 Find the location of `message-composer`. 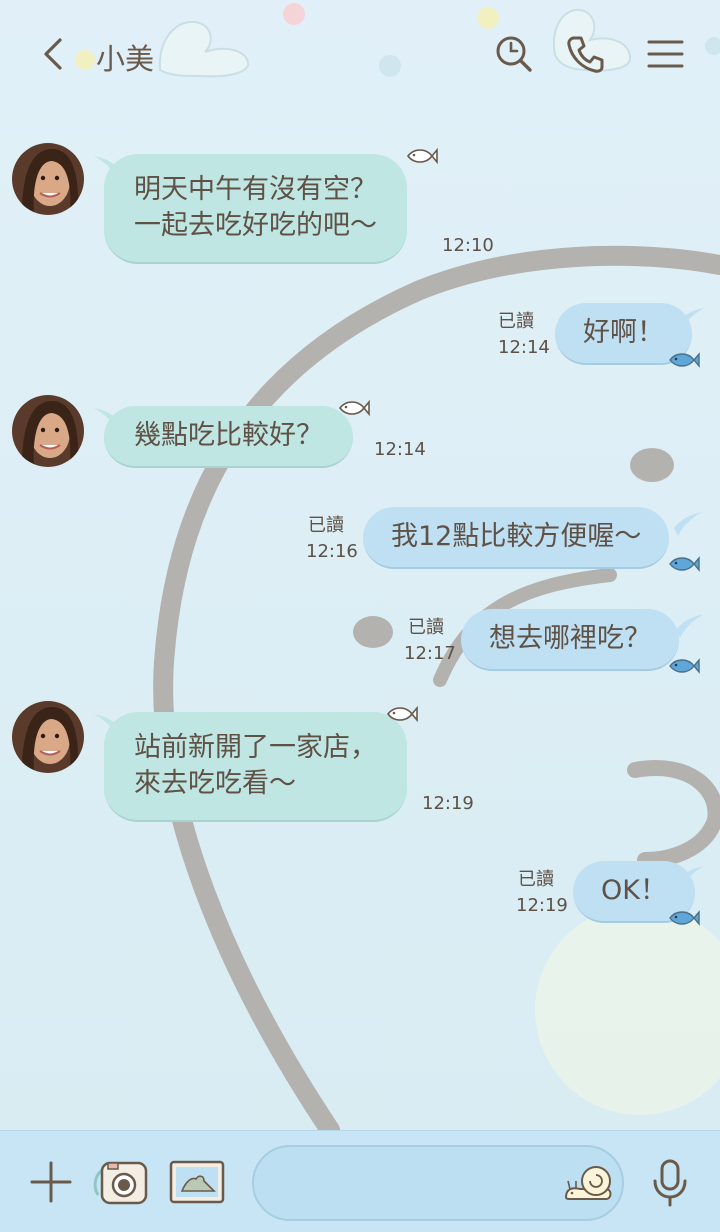

message-composer is located at coordinates (360, 1181).